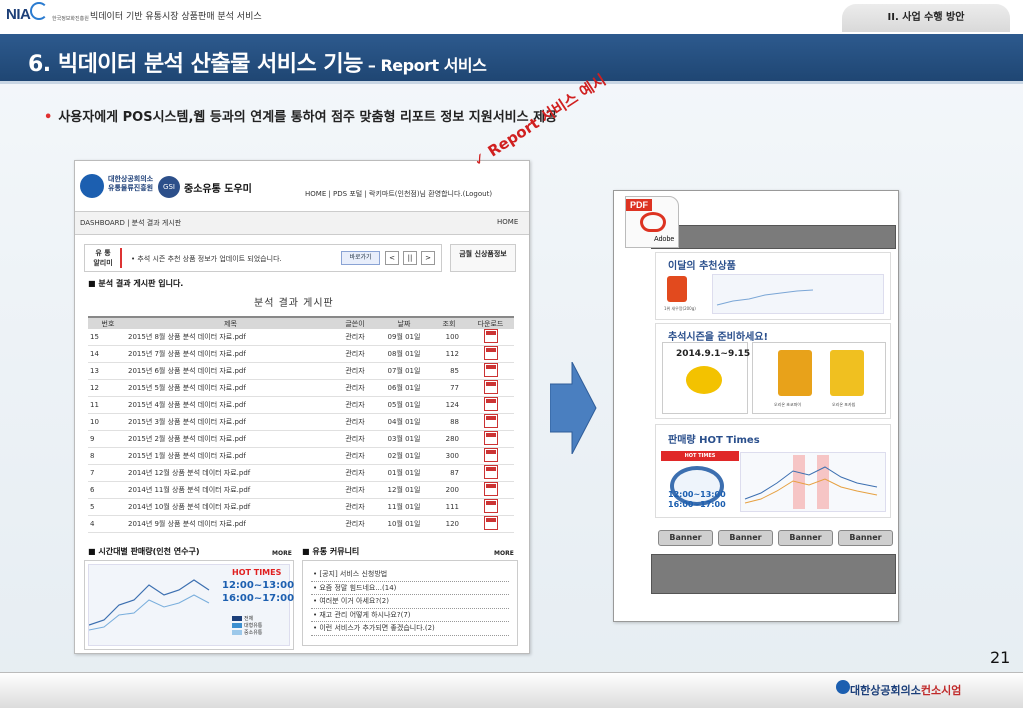 The height and width of the screenshot is (708, 1023). I want to click on community-item: 재고 관리 어떻게 하시나요?(7), so click(410, 615).